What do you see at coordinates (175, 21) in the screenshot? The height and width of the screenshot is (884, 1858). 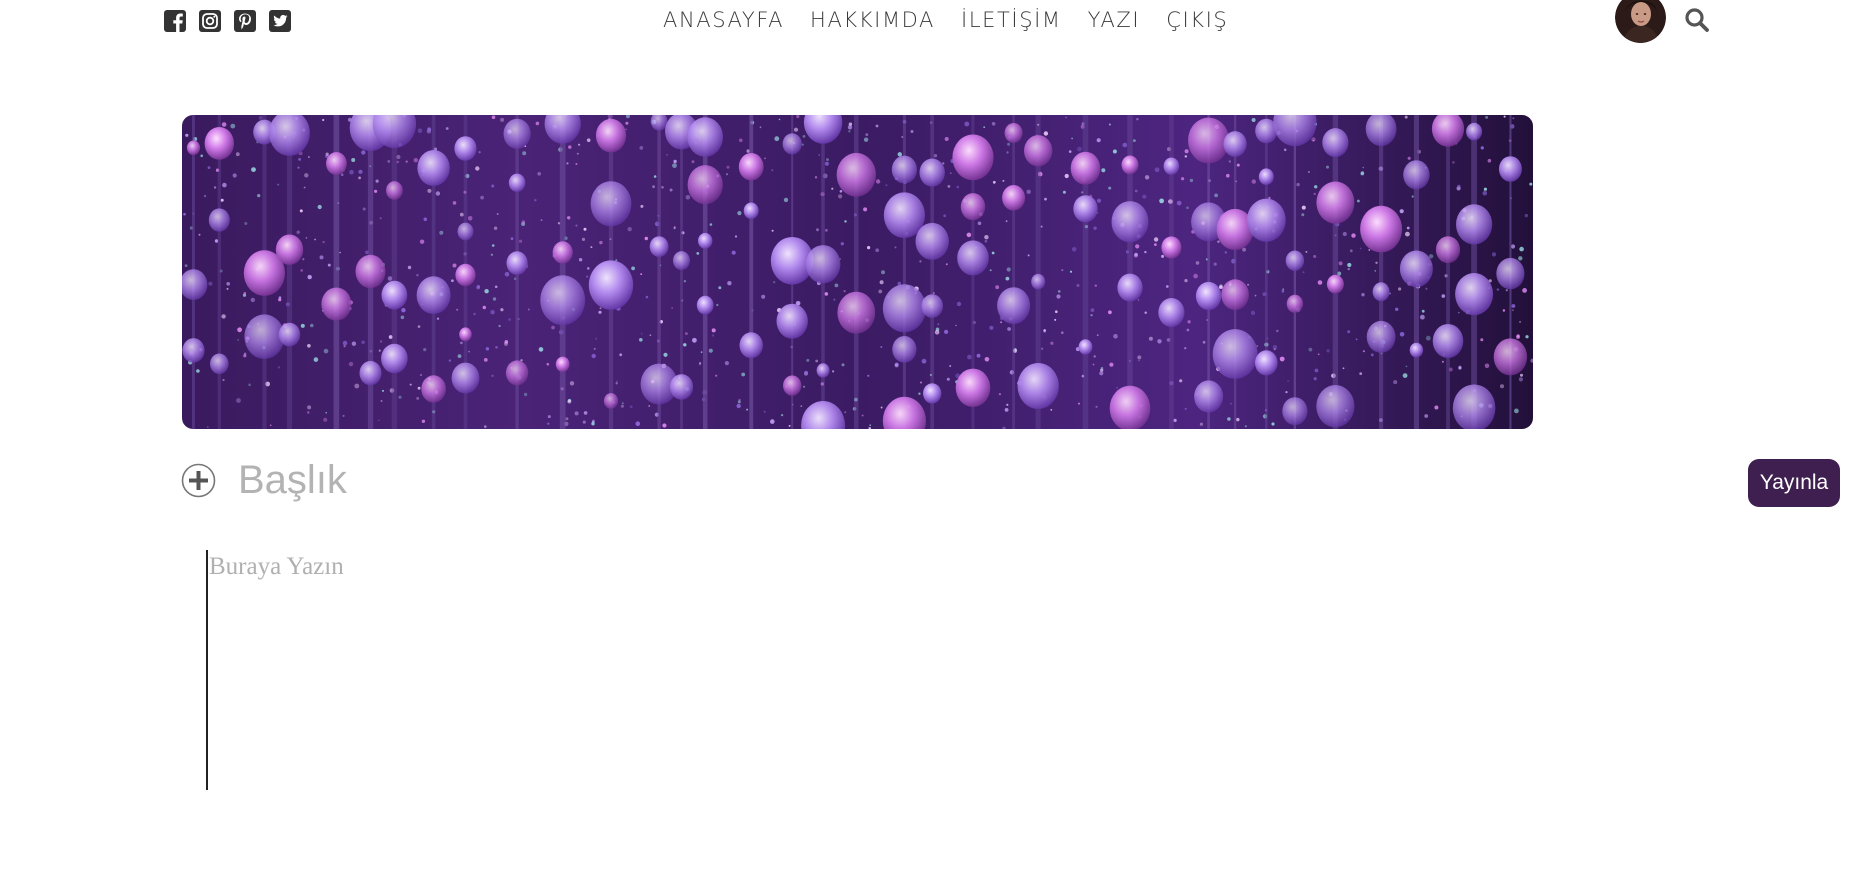 I see `facebook-icon` at bounding box center [175, 21].